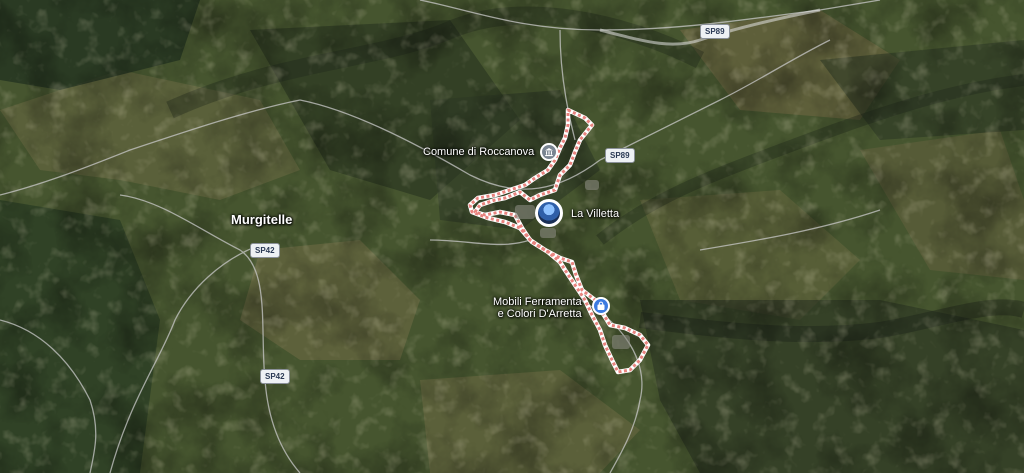 The image size is (1024, 473). I want to click on poi-label-villetta: La Villetta, so click(595, 214).